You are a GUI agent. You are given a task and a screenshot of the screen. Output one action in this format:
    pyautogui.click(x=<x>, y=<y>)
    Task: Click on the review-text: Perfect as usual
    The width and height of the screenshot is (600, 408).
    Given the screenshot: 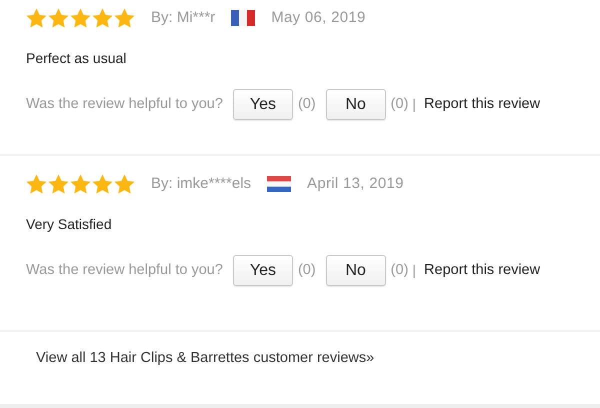 What is the action you would take?
    pyautogui.click(x=77, y=58)
    